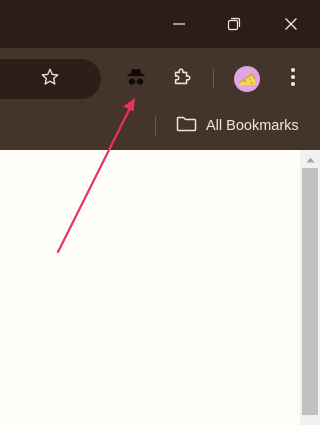  I want to click on incognito-icon, so click(136, 79).